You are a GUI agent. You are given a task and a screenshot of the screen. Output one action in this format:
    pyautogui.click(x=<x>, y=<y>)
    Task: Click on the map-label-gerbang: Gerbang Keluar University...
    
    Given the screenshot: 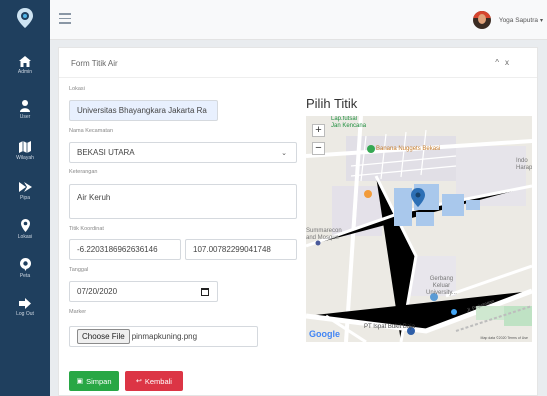 What is the action you would take?
    pyautogui.click(x=441, y=286)
    